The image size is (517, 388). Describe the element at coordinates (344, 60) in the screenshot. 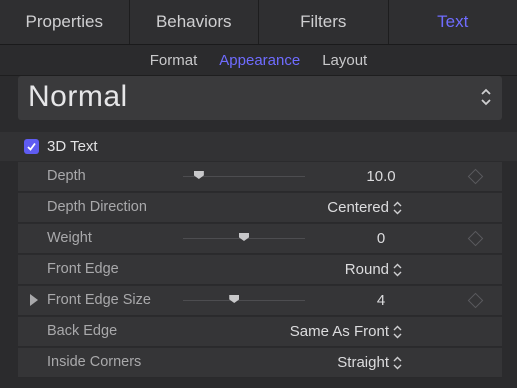

I see `subtab-layout: Layout` at that location.